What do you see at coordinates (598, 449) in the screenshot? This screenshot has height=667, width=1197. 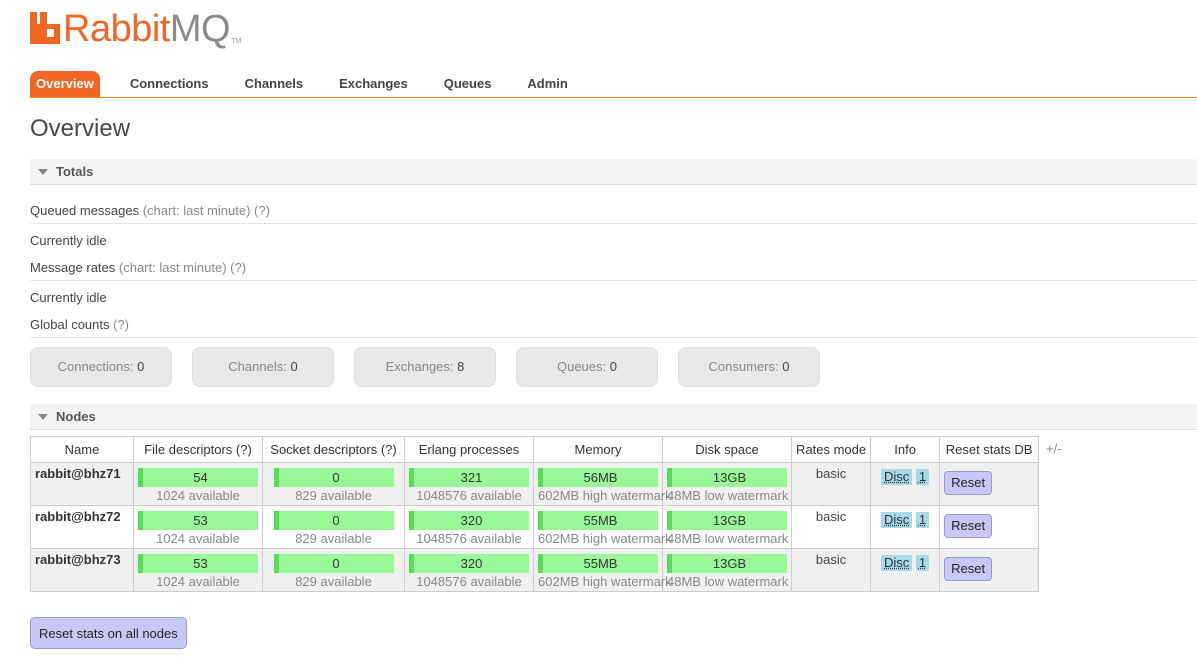 I see `col-memory: Memory` at bounding box center [598, 449].